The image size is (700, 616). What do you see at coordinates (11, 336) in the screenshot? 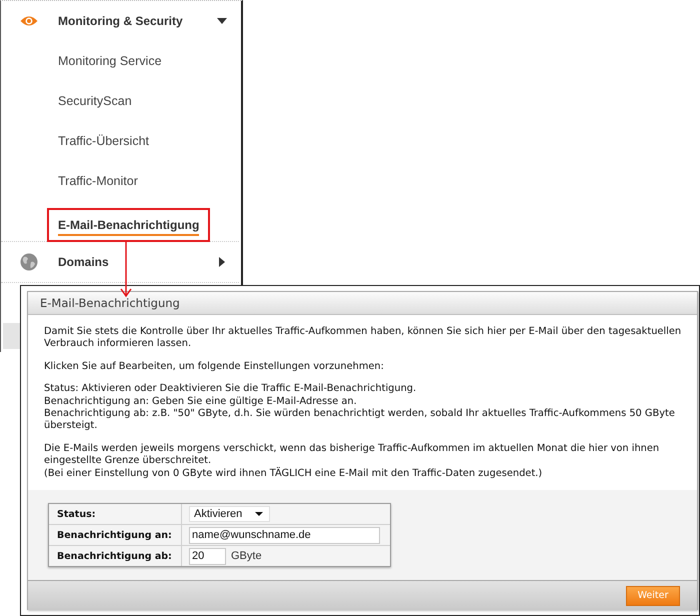
I see `covered-panel` at bounding box center [11, 336].